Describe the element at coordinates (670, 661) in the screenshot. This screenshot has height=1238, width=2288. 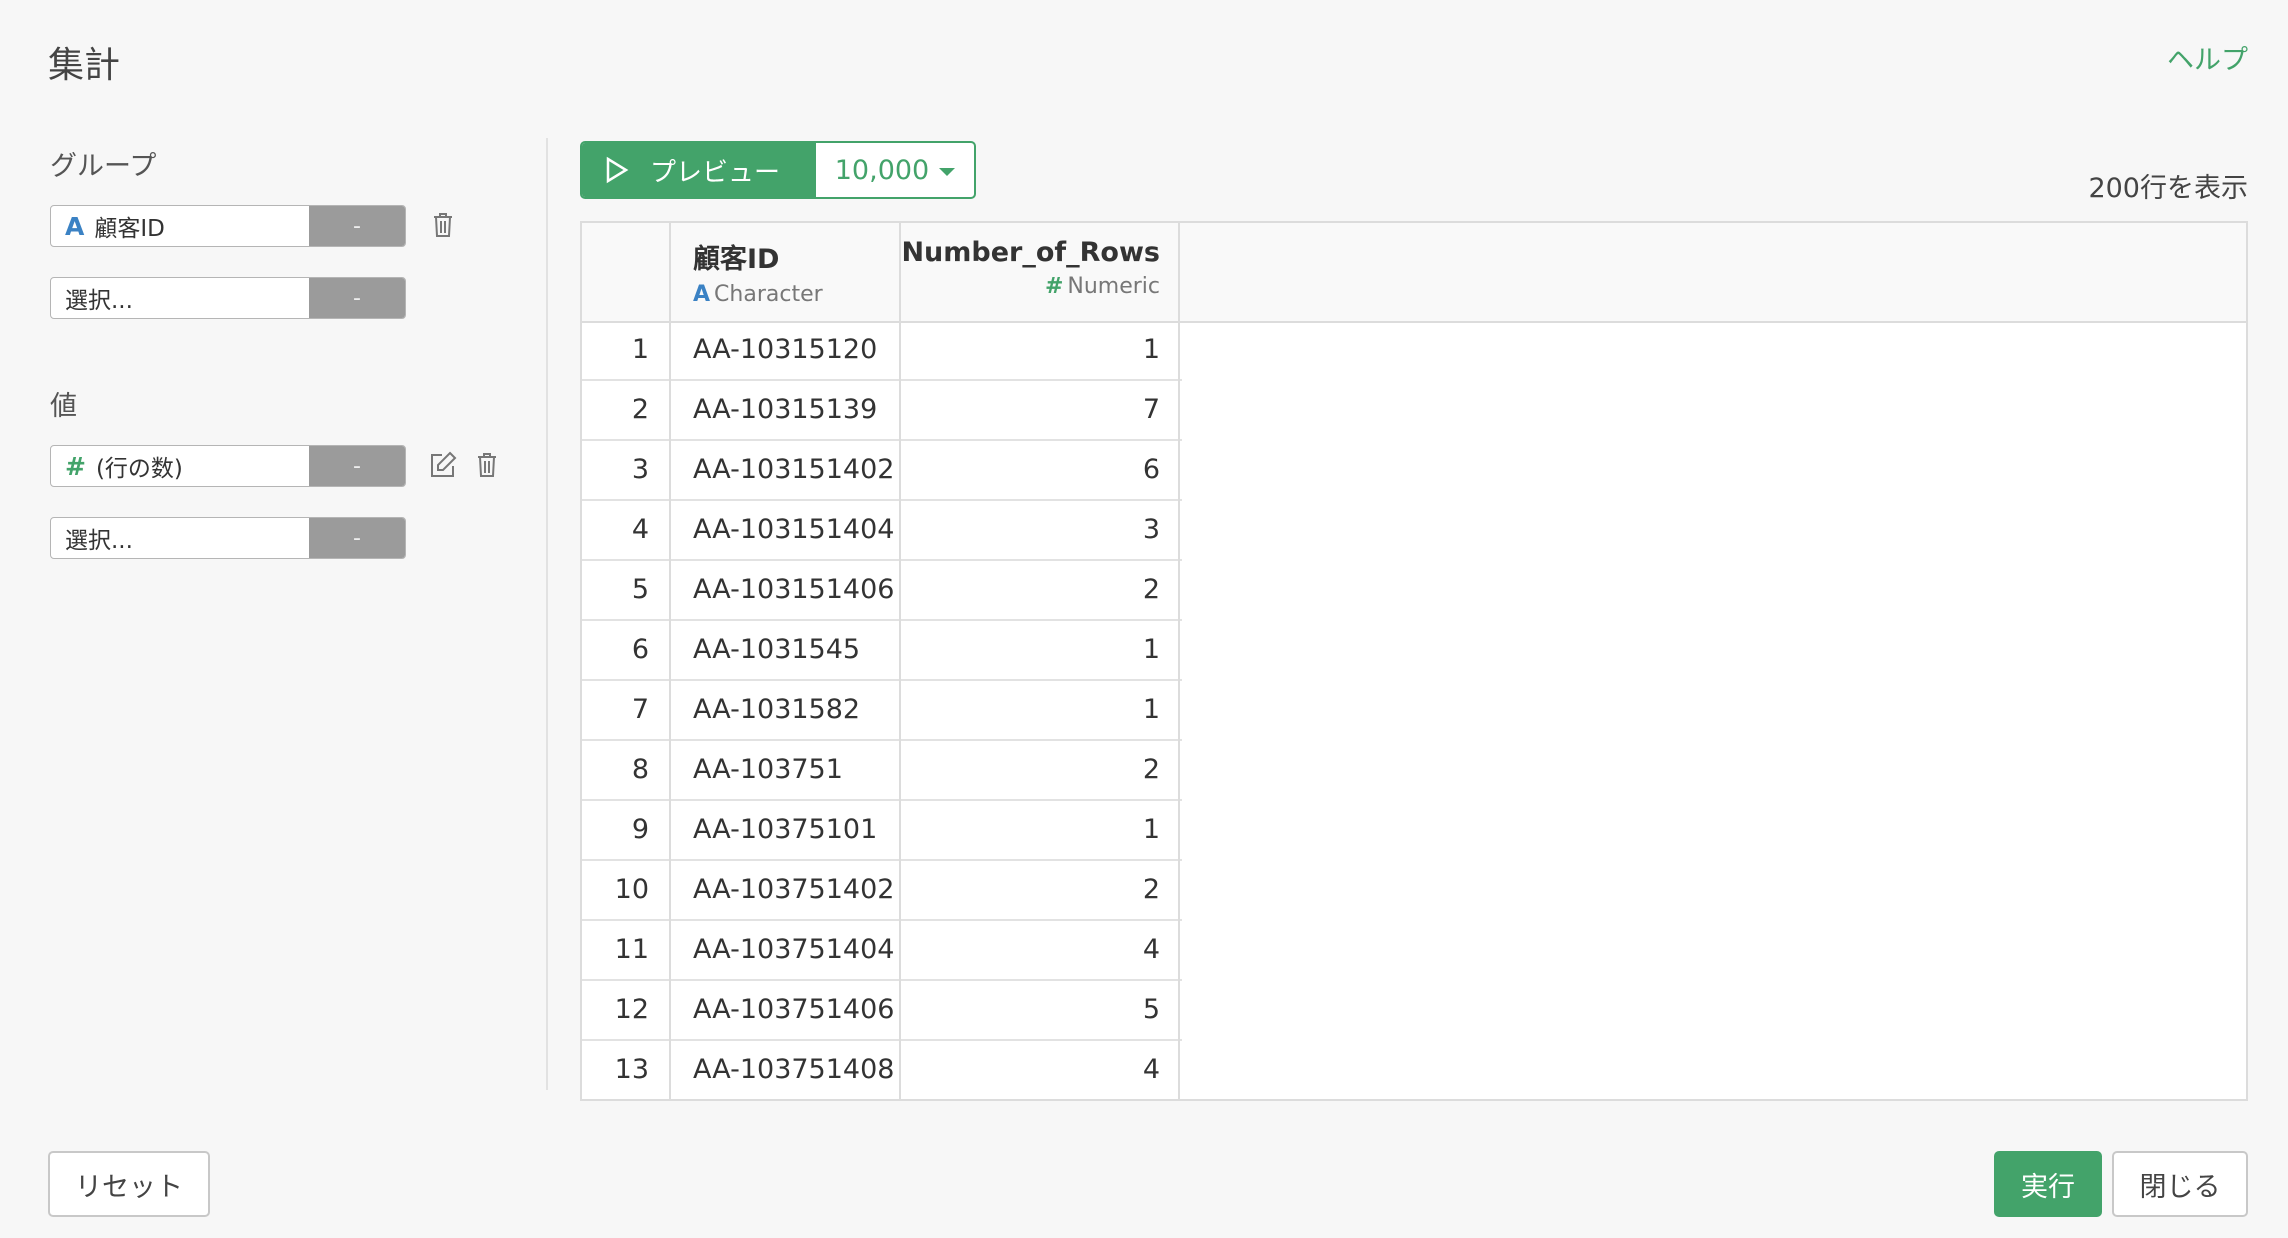
I see `column-divider` at that location.